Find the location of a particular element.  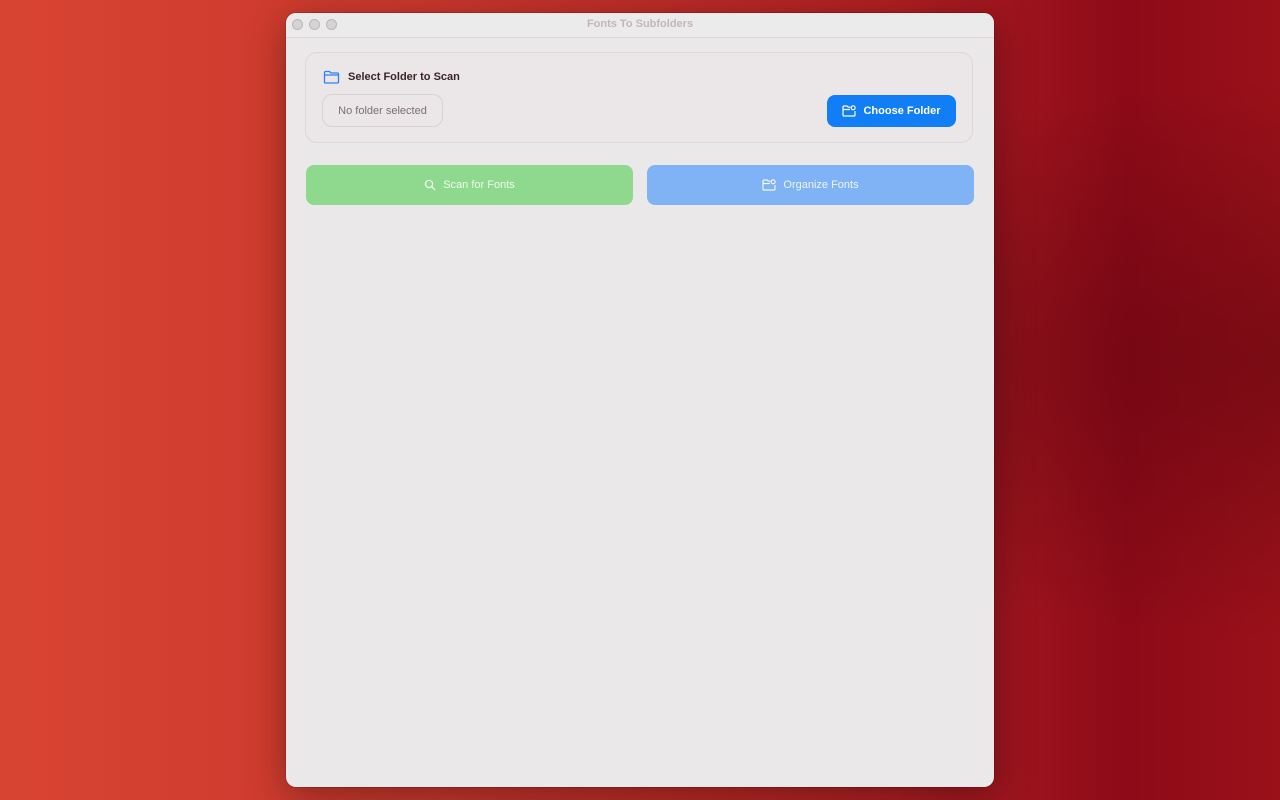

title-bar: Fonts To Subfolders is located at coordinates (640, 25).